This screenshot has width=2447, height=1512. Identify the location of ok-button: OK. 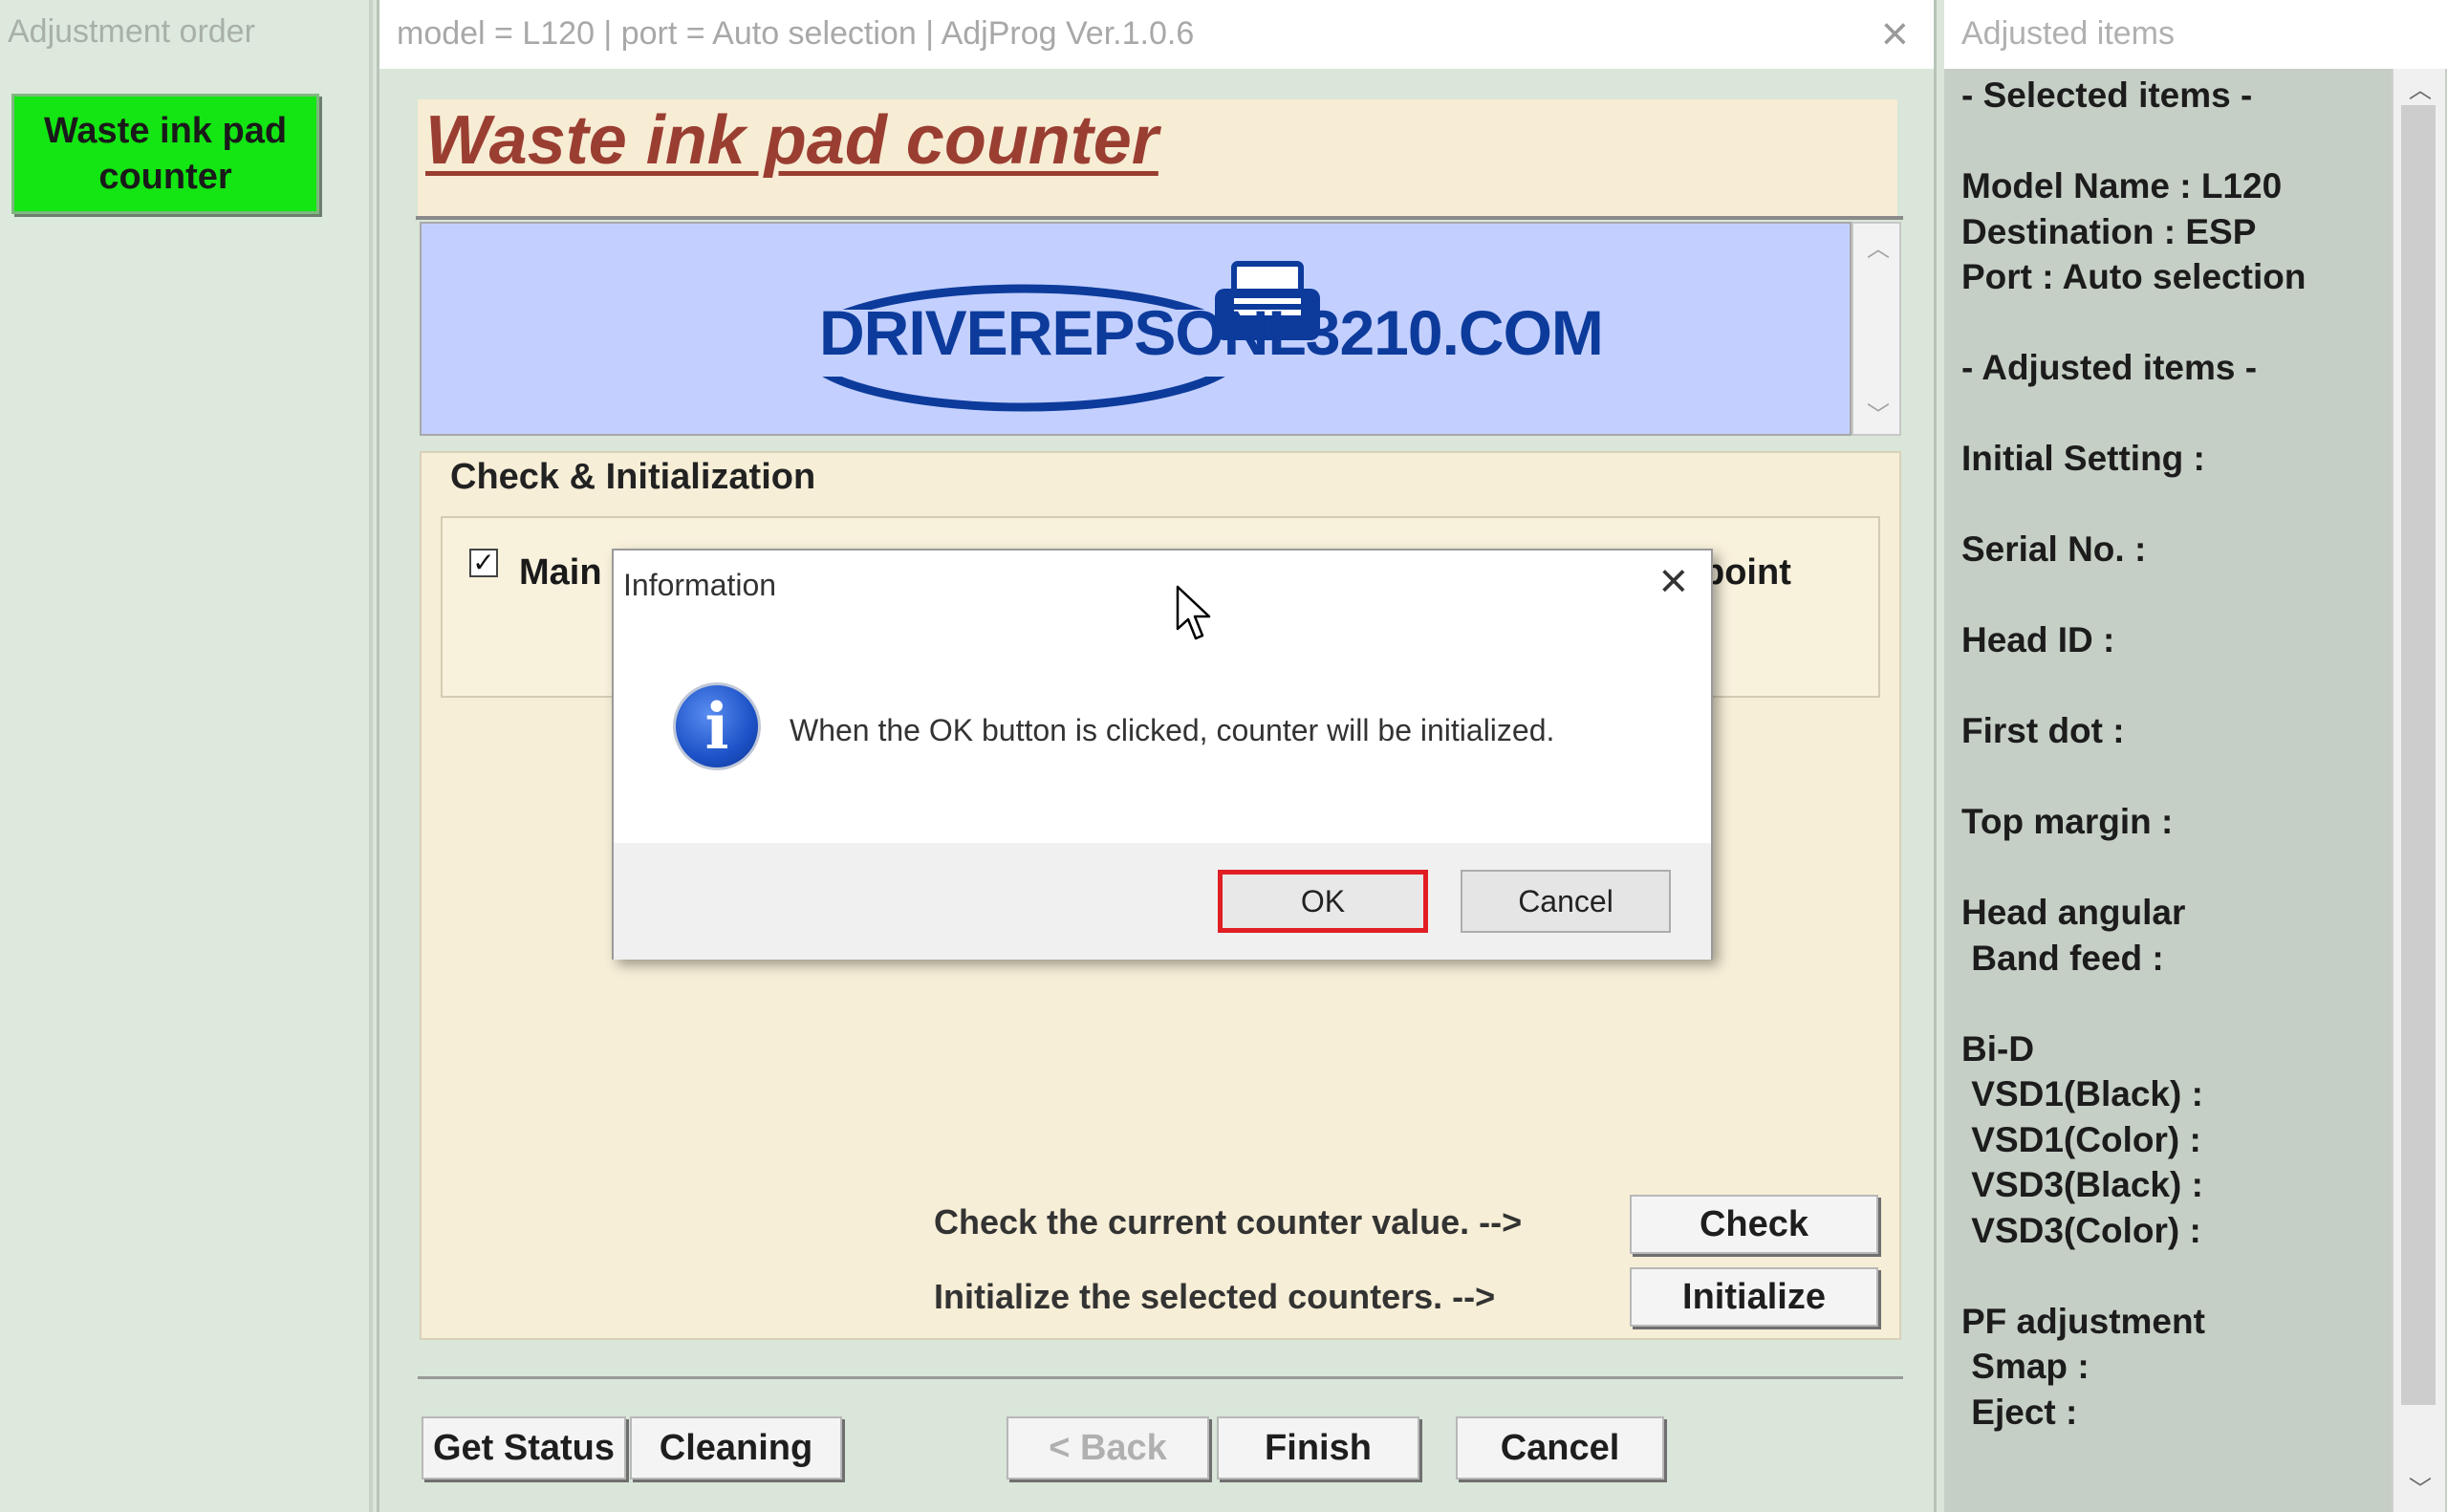
(1323, 901).